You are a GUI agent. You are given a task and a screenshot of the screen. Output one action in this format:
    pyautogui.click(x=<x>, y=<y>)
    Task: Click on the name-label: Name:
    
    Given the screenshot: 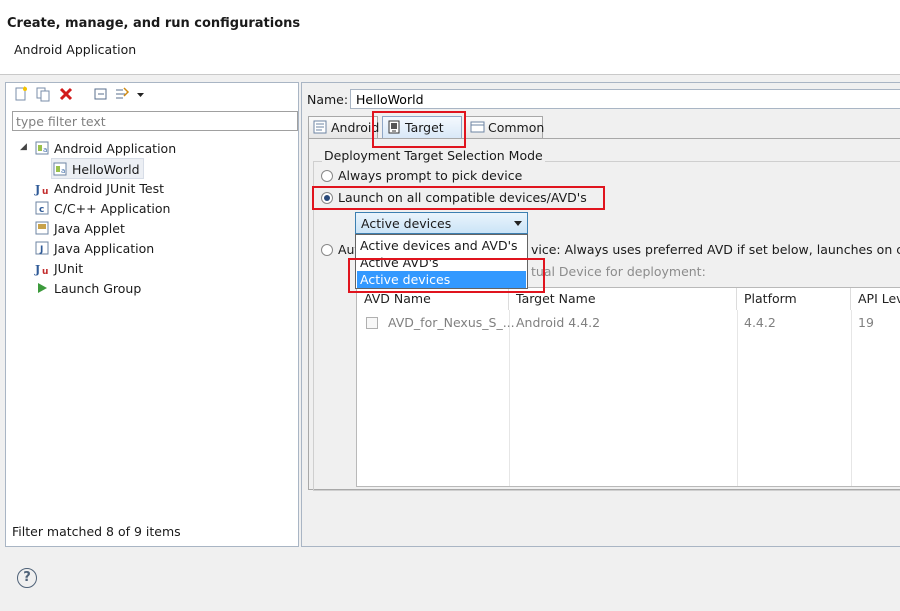 What is the action you would take?
    pyautogui.click(x=328, y=99)
    